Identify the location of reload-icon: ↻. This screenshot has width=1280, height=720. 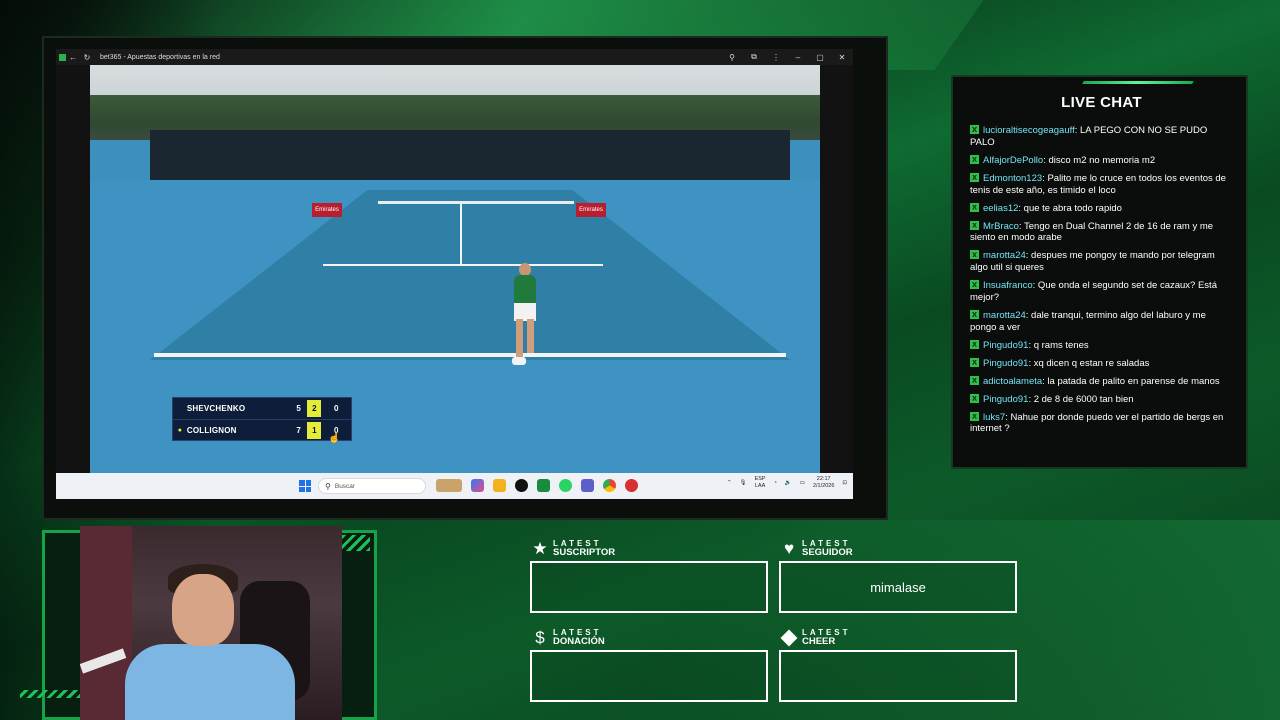
(87, 57).